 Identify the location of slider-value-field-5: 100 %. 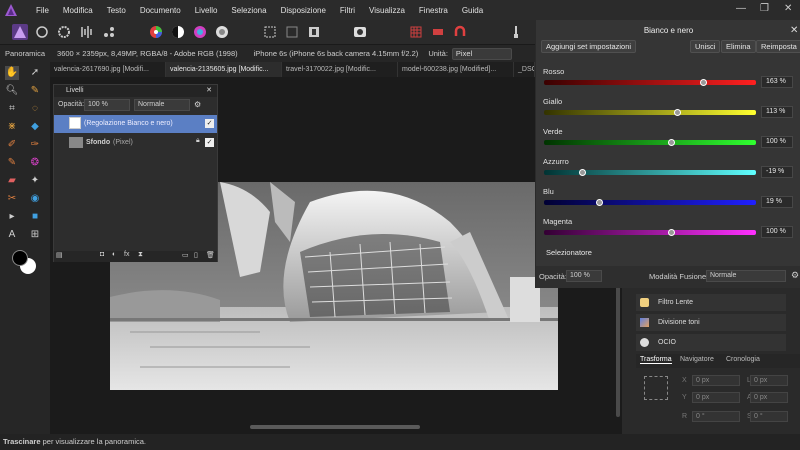
(777, 232).